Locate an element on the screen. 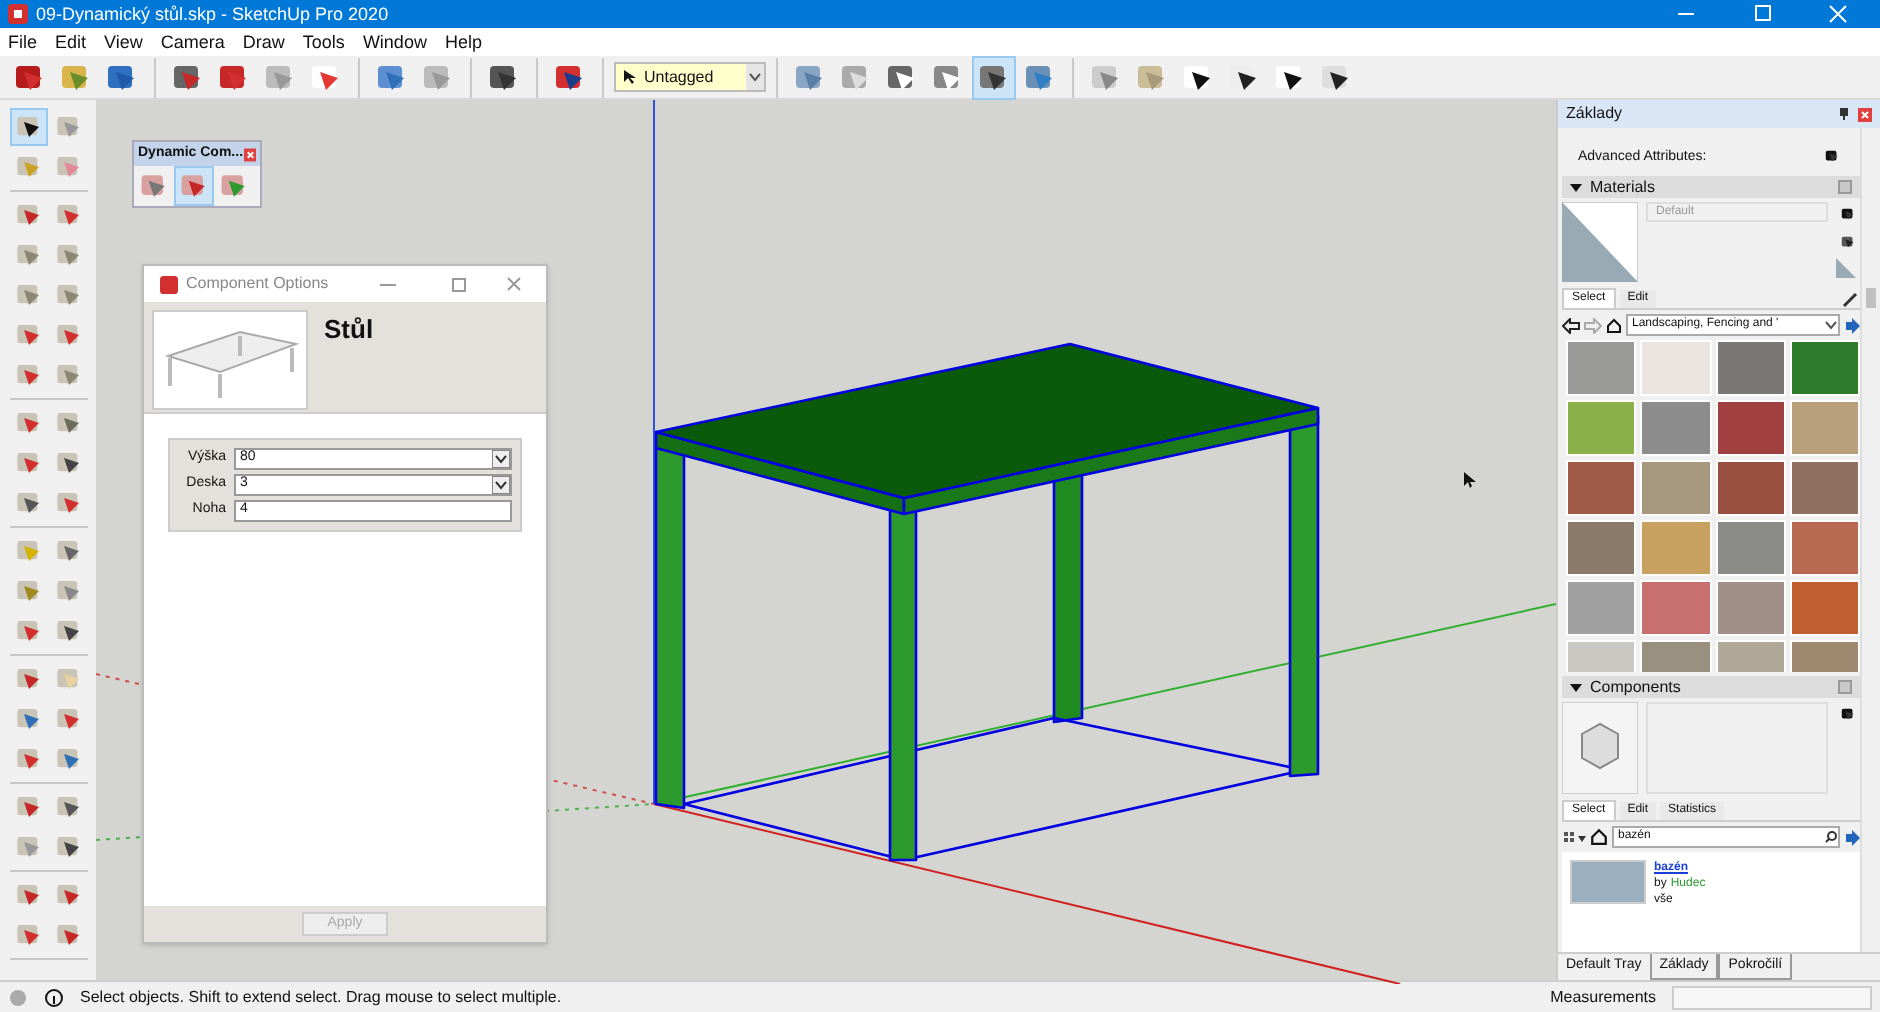 The height and width of the screenshot is (1012, 1880). menu-item: Edit is located at coordinates (71, 42).